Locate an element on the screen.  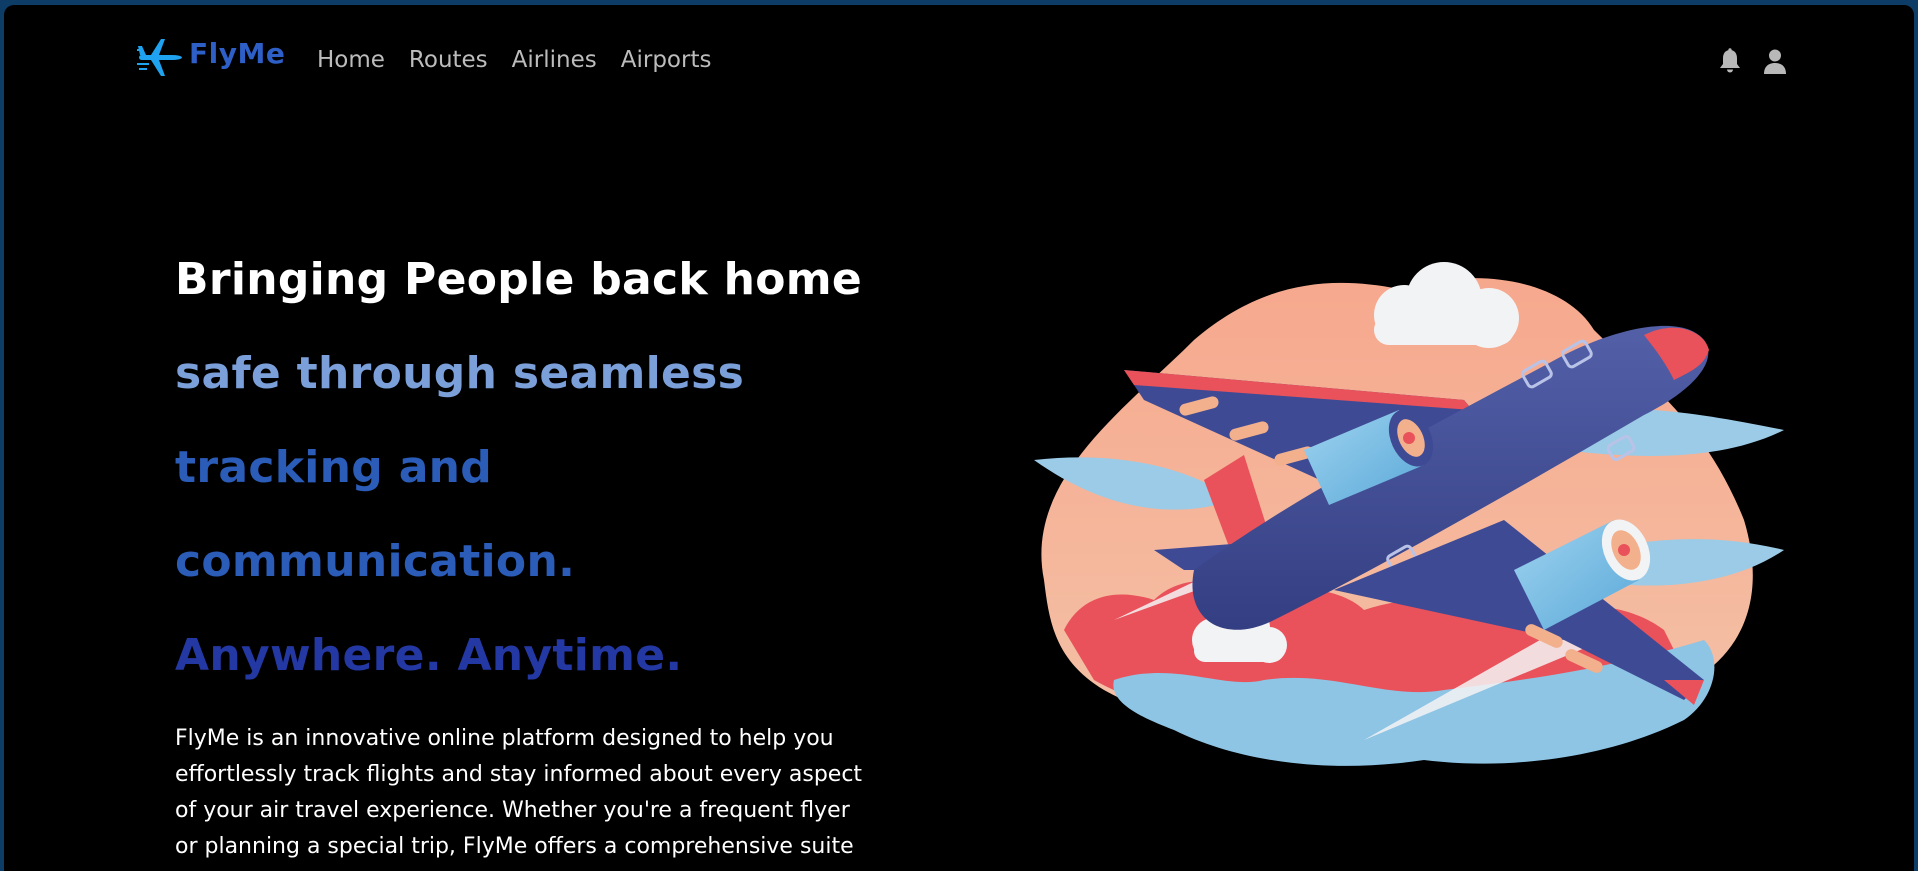
headline-line-4: Anywhere. Anytime. is located at coordinates (429, 655).